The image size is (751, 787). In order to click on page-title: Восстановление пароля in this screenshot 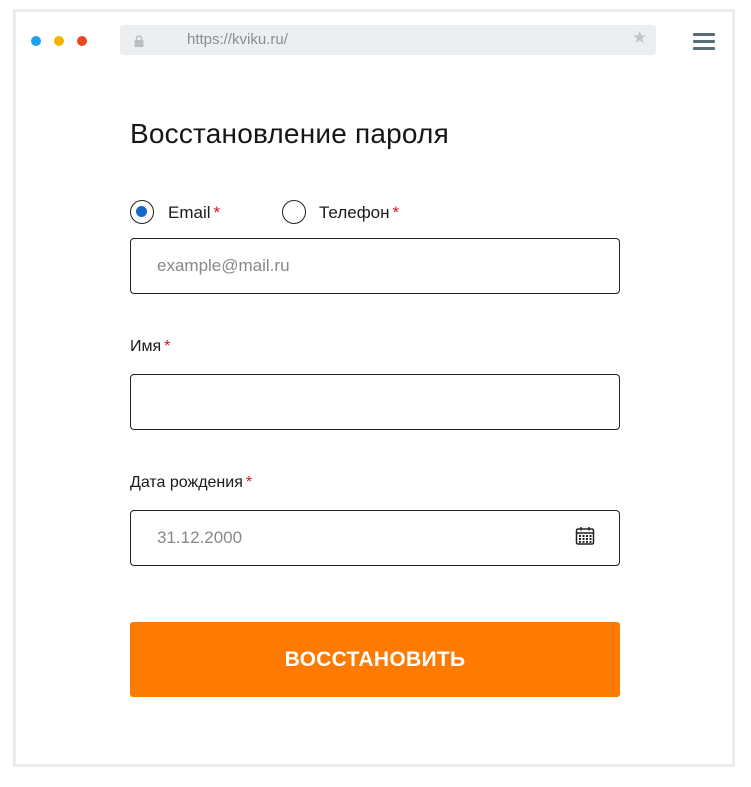, I will do `click(289, 133)`.